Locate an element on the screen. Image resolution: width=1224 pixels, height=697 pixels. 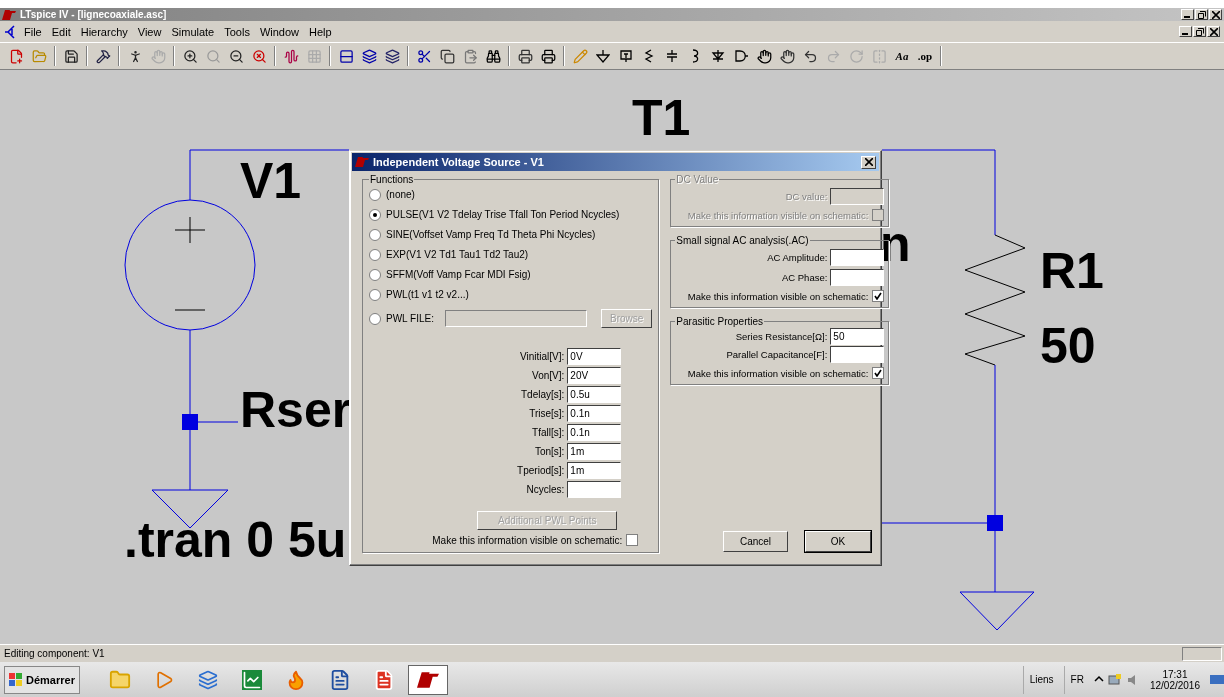
rotate-icon is located at coordinates (856, 56).